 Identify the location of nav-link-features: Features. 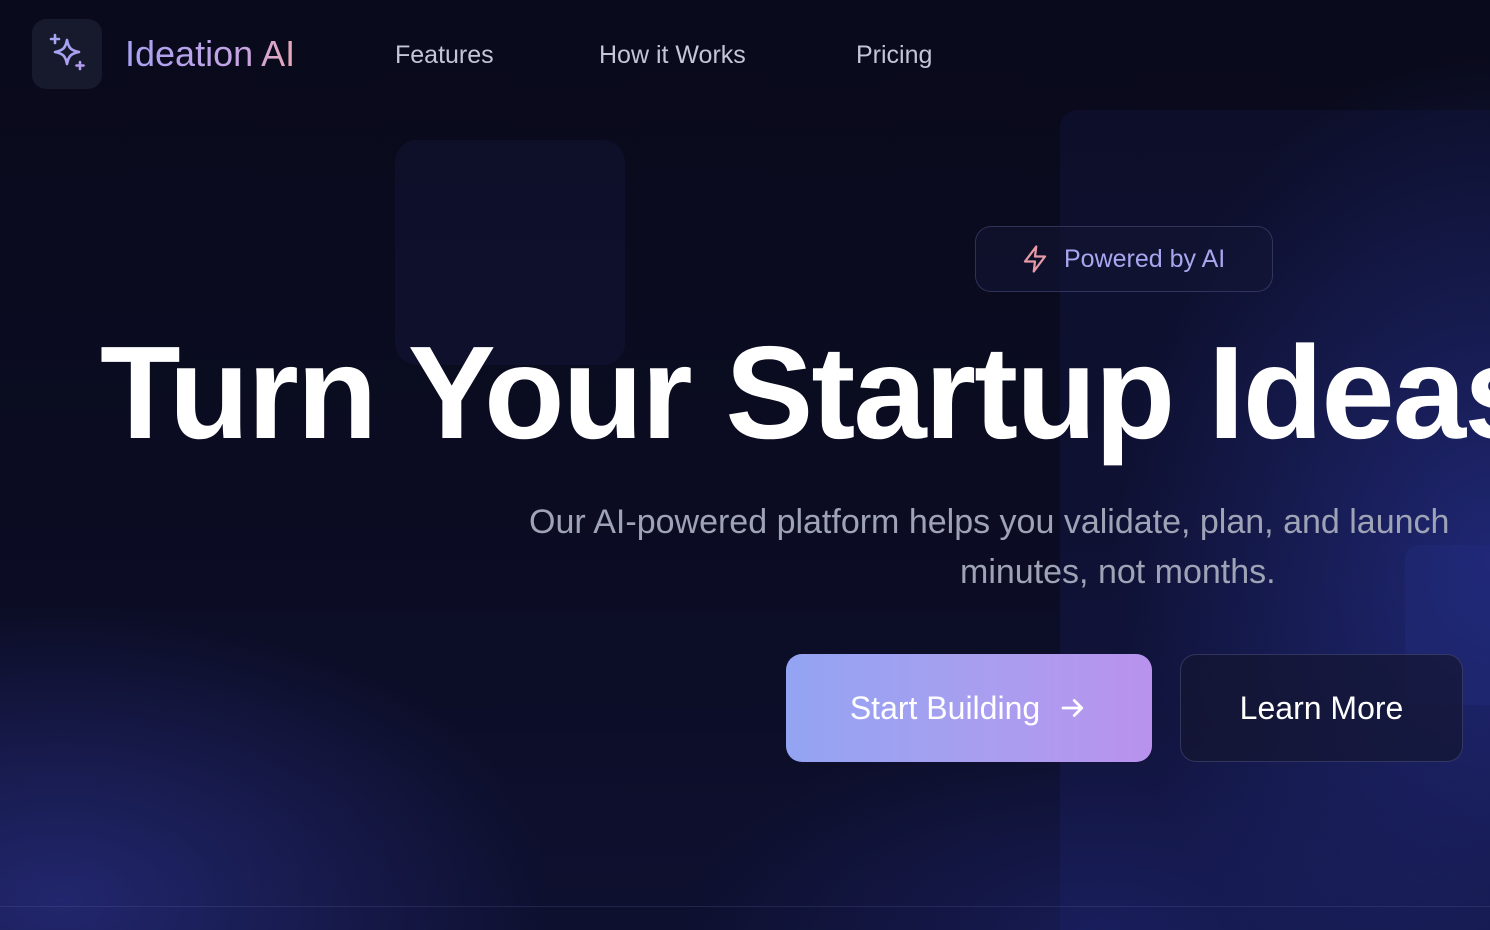
(444, 55).